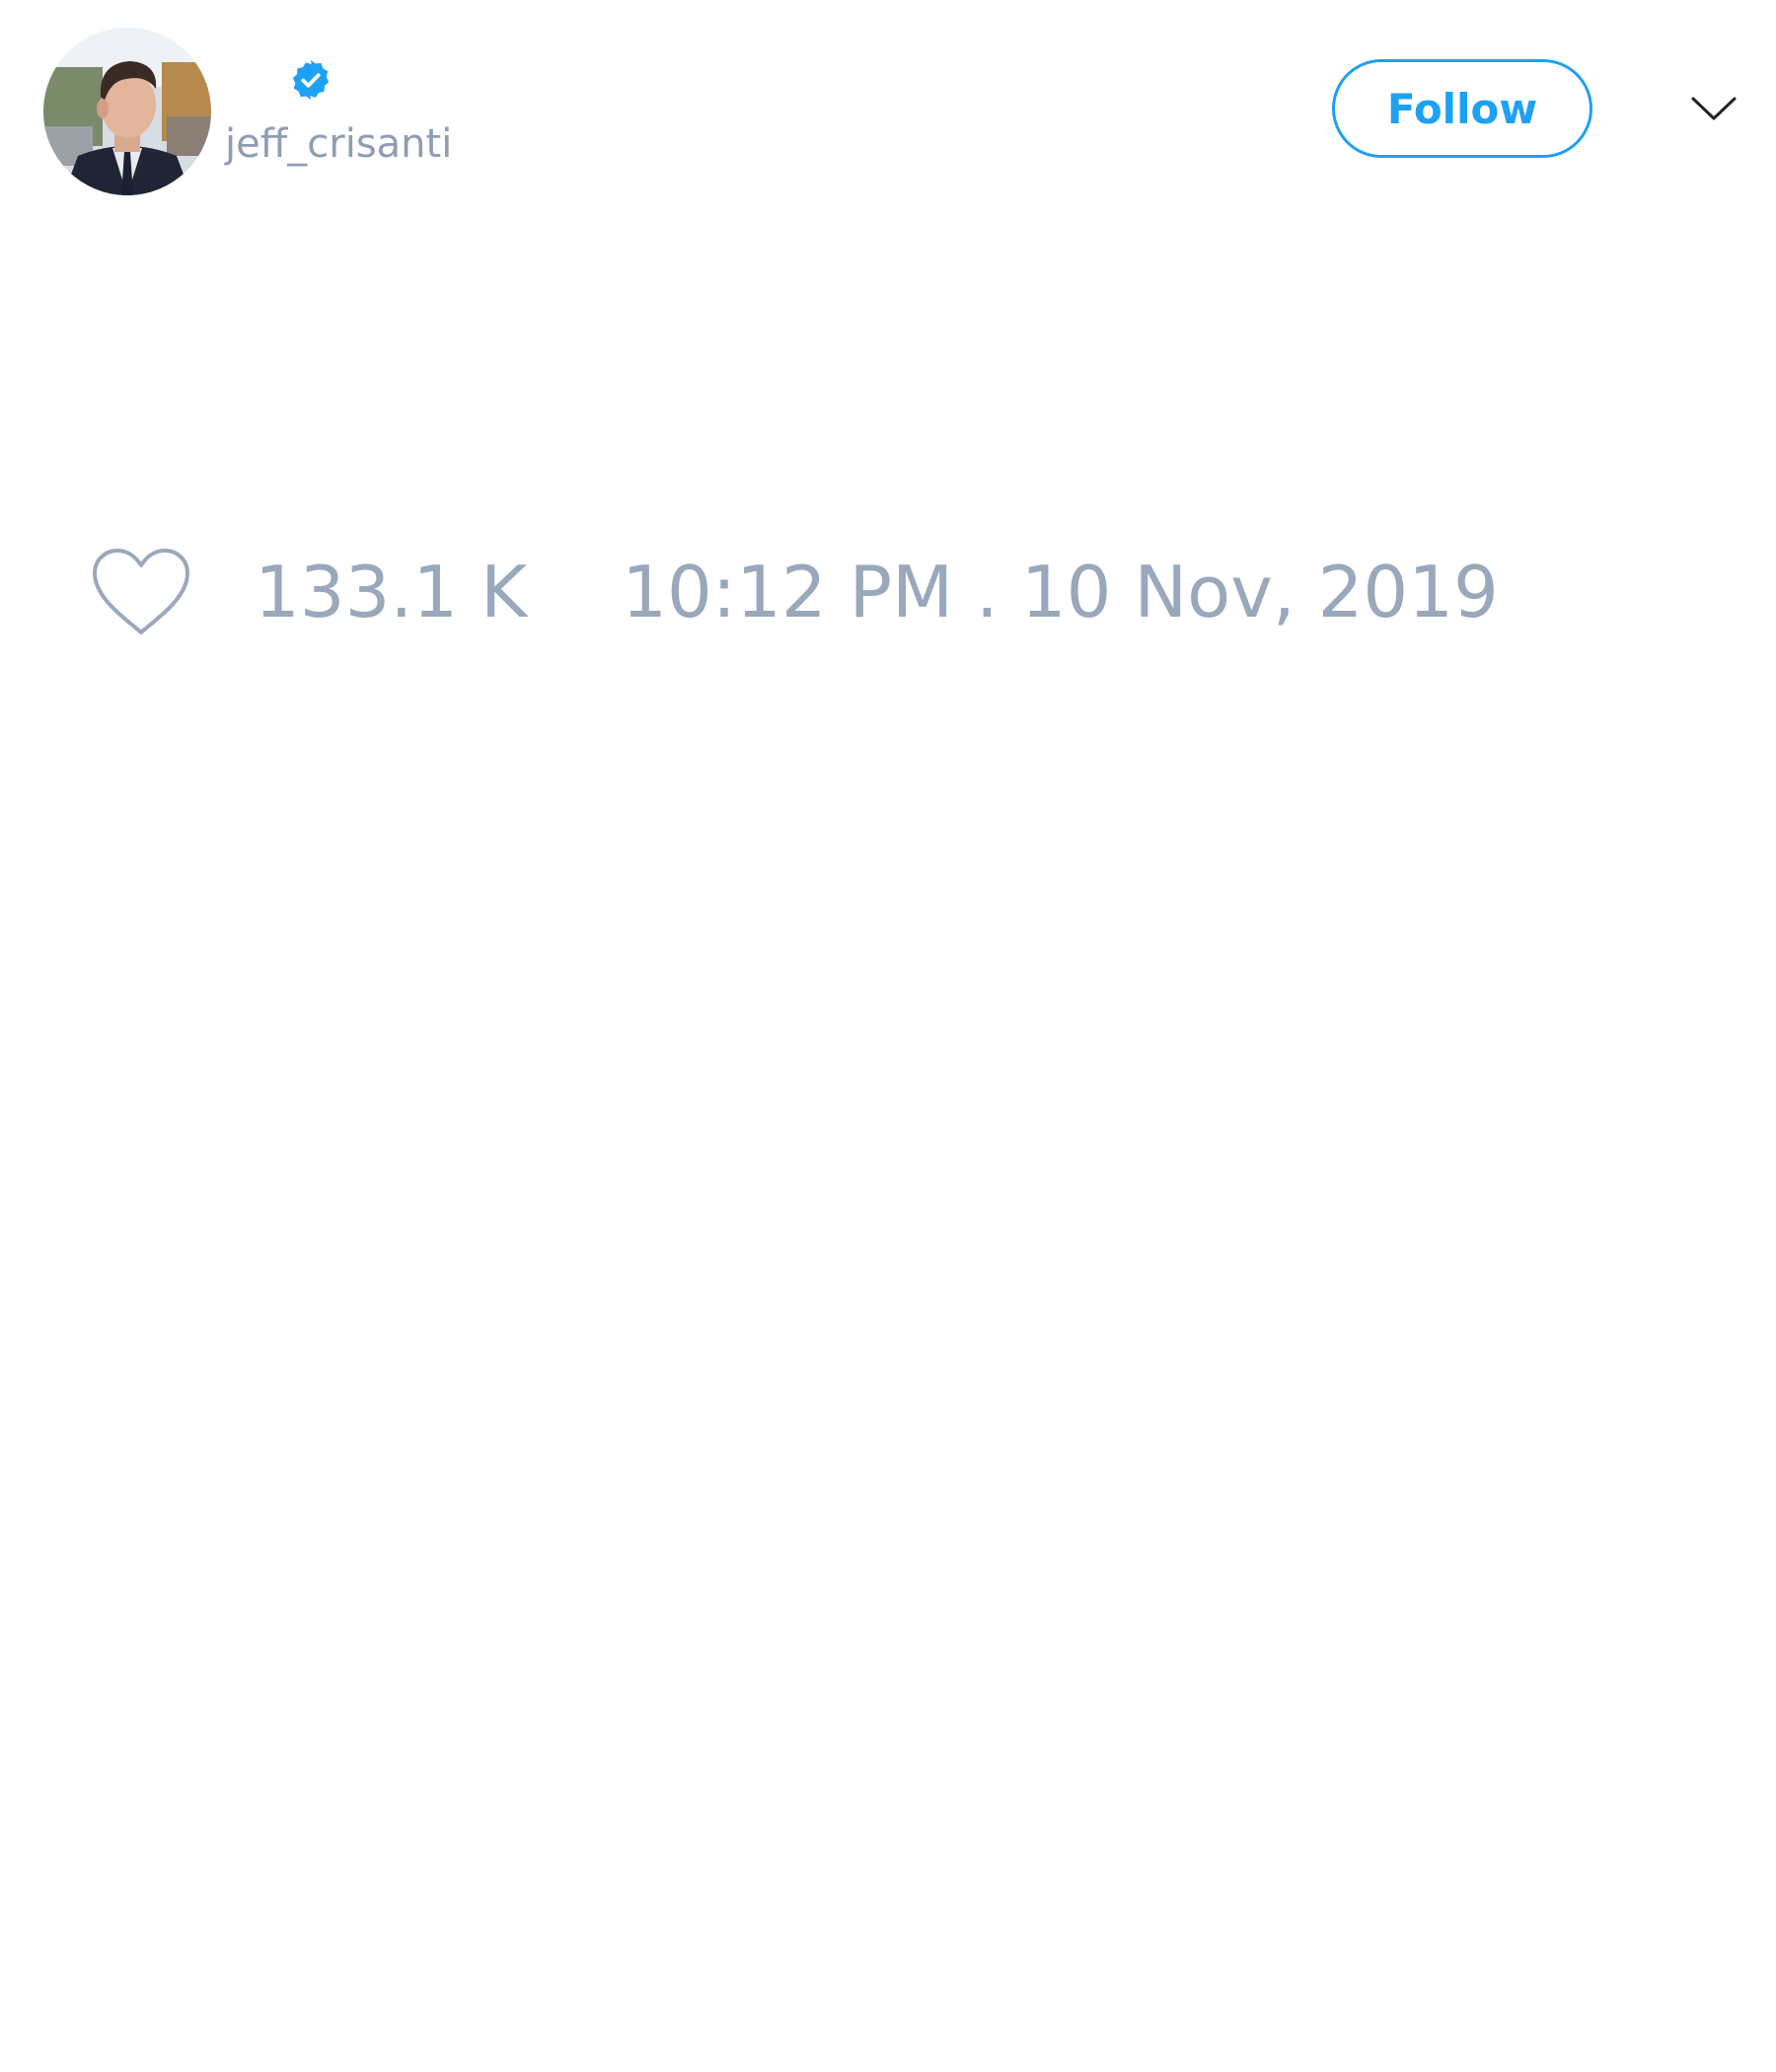 This screenshot has height=2072, width=1776. I want to click on verified-badge-icon, so click(311, 80).